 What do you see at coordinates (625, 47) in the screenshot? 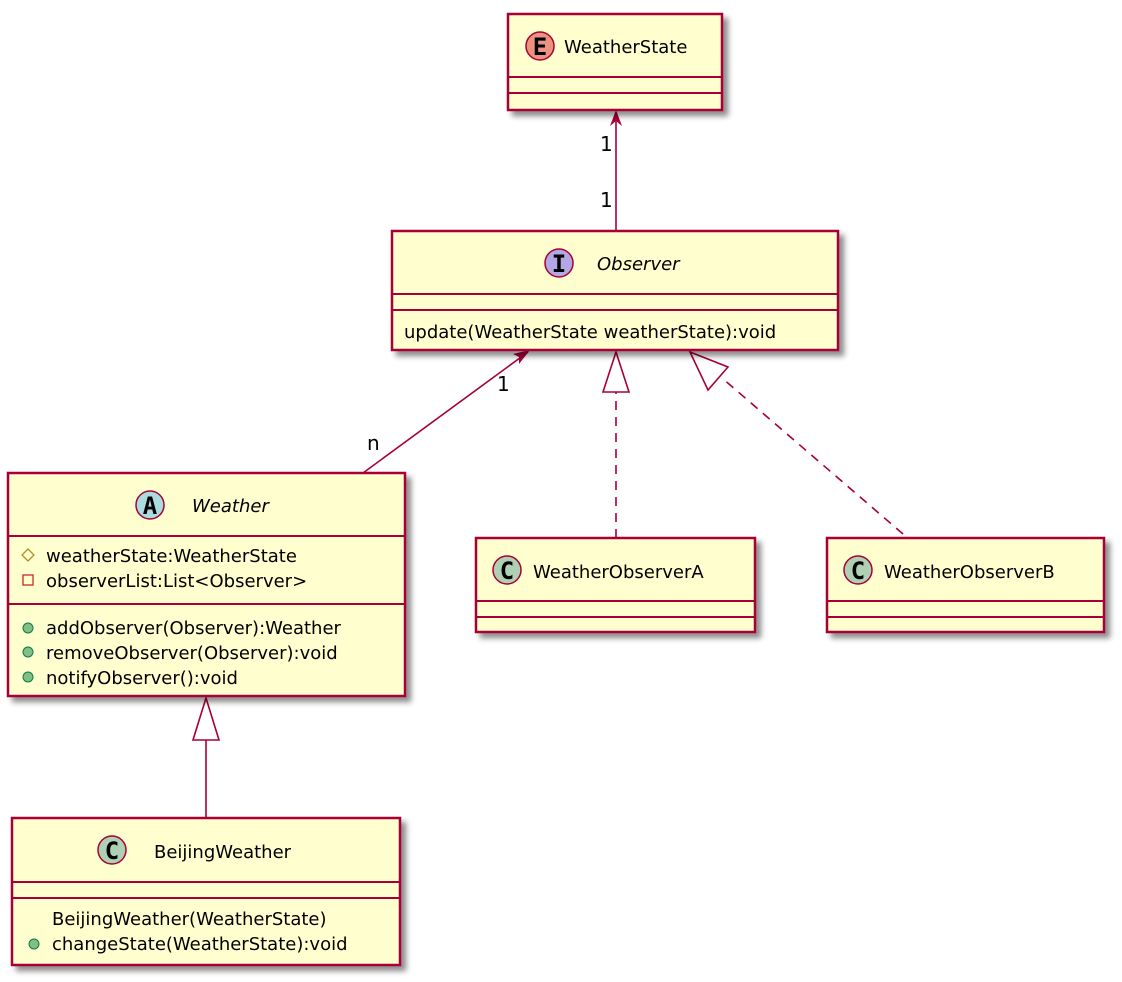
I see `class-name: WeatherState` at bounding box center [625, 47].